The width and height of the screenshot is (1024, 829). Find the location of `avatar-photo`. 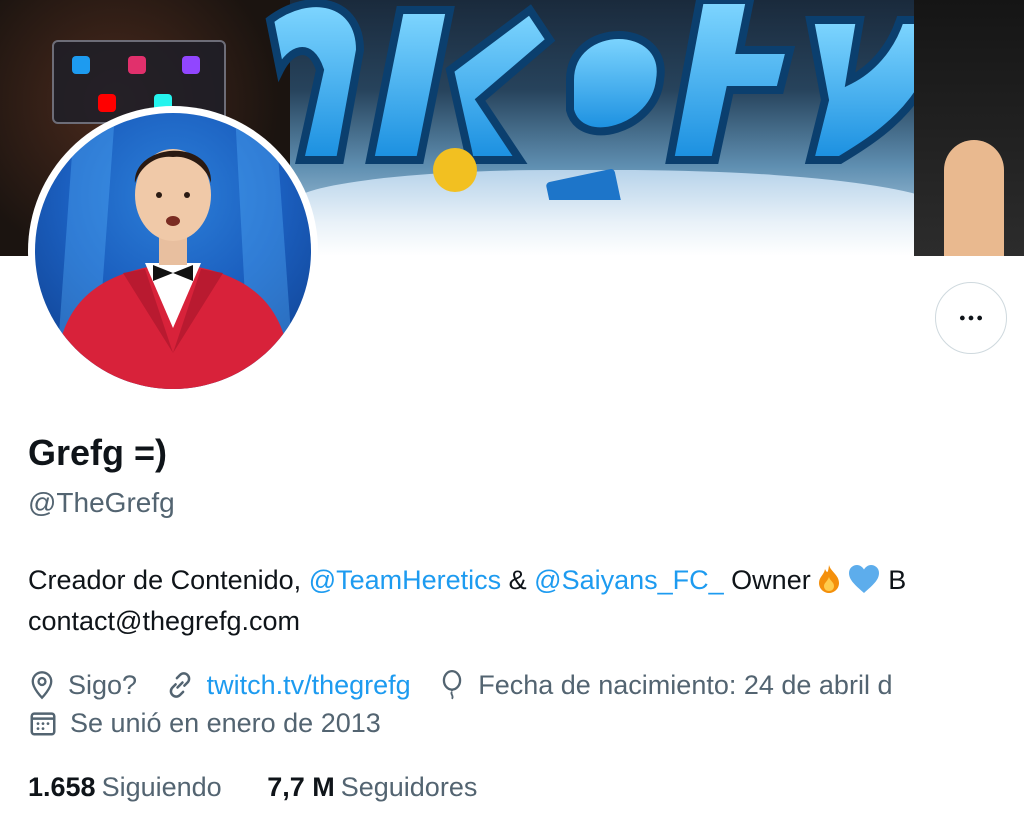

avatar-photo is located at coordinates (175, 251).